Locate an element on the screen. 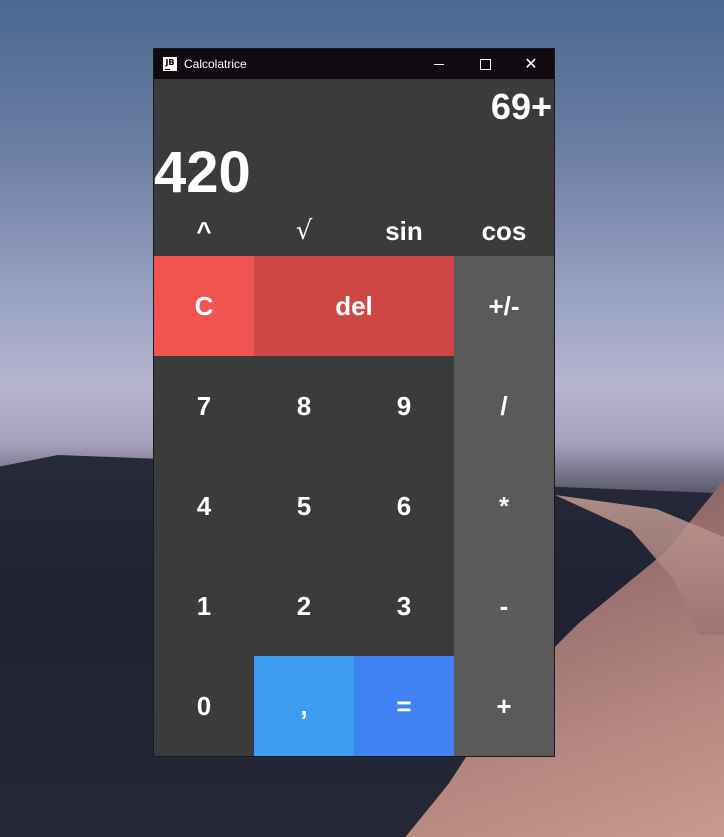 The image size is (724, 837). sign-toggle-button: +/- is located at coordinates (504, 306).